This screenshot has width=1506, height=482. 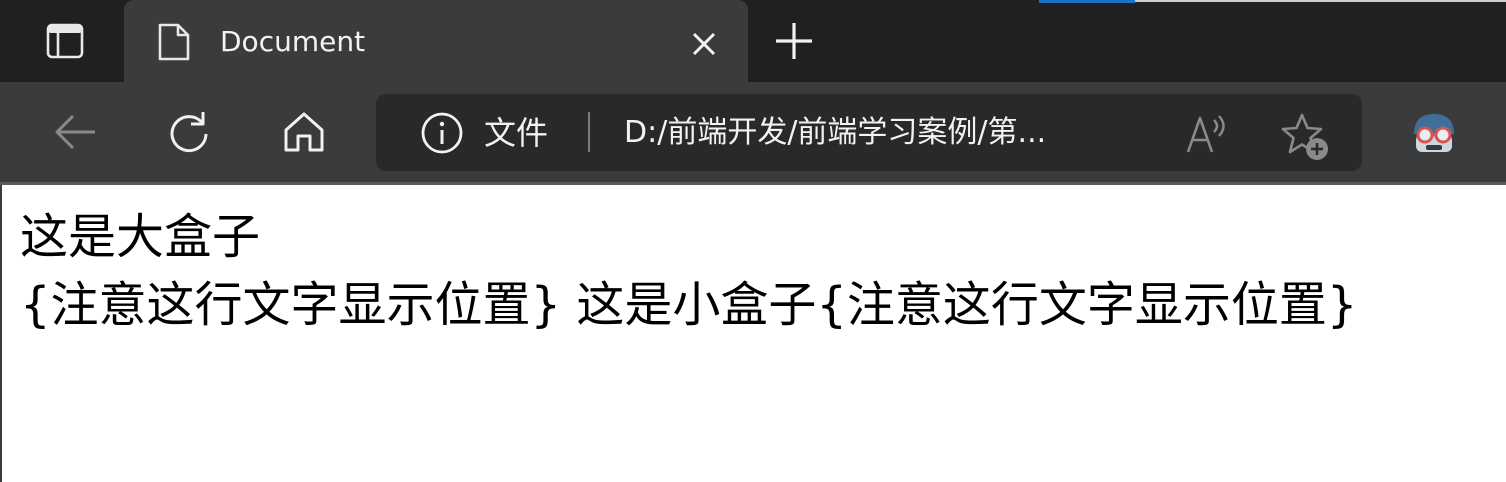 What do you see at coordinates (174, 42) in the screenshot?
I see `document-icon` at bounding box center [174, 42].